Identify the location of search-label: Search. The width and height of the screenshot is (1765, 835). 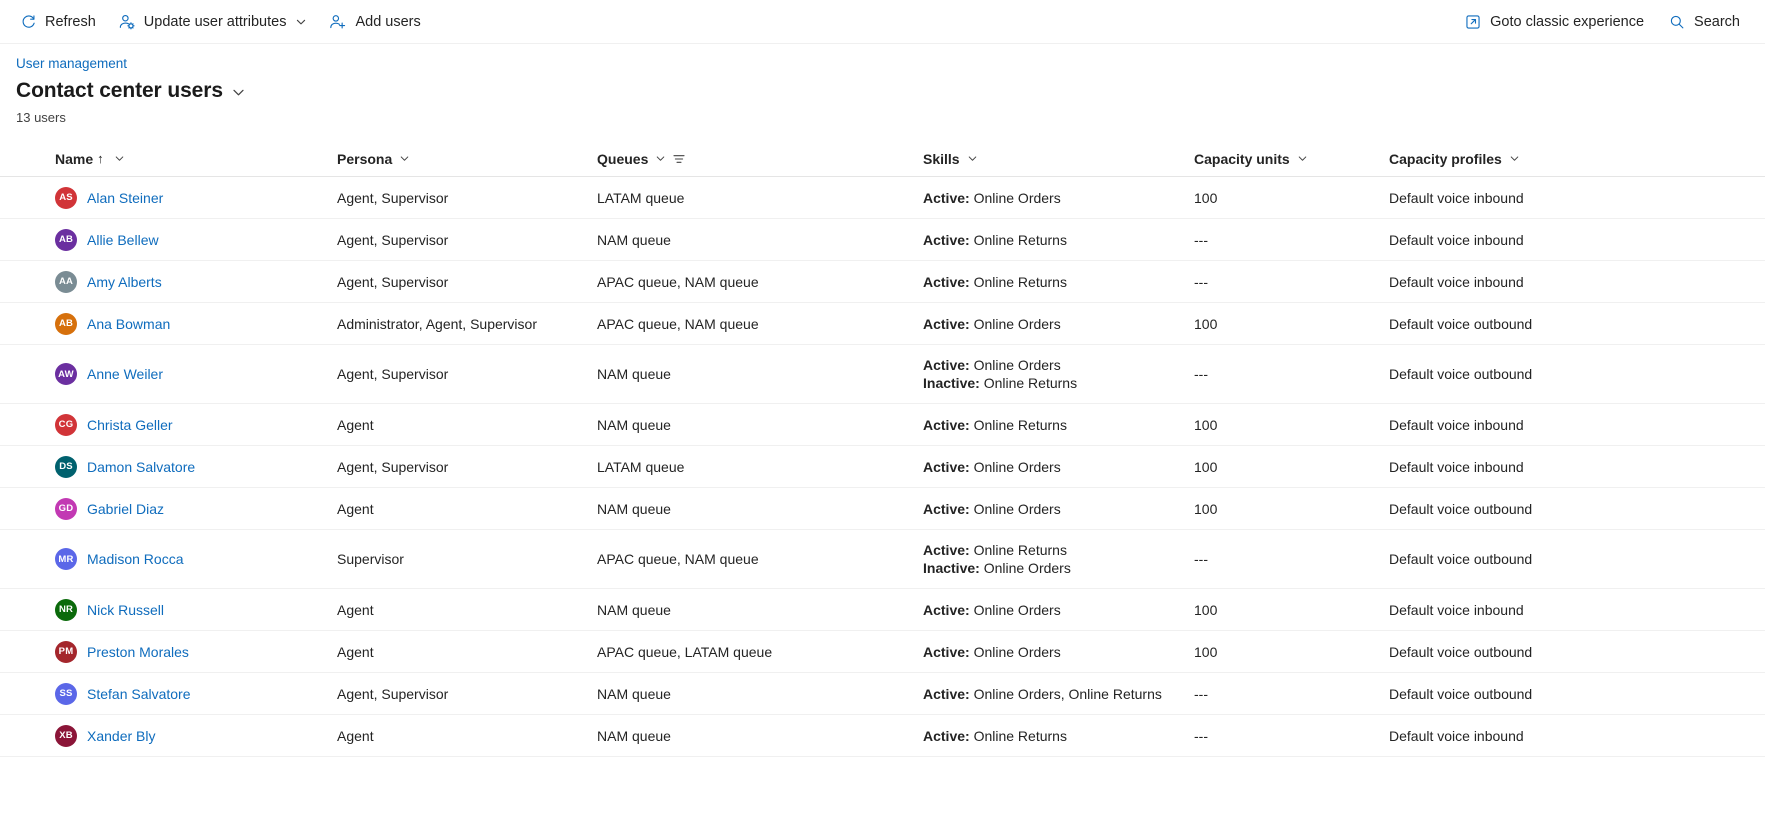
(1717, 21).